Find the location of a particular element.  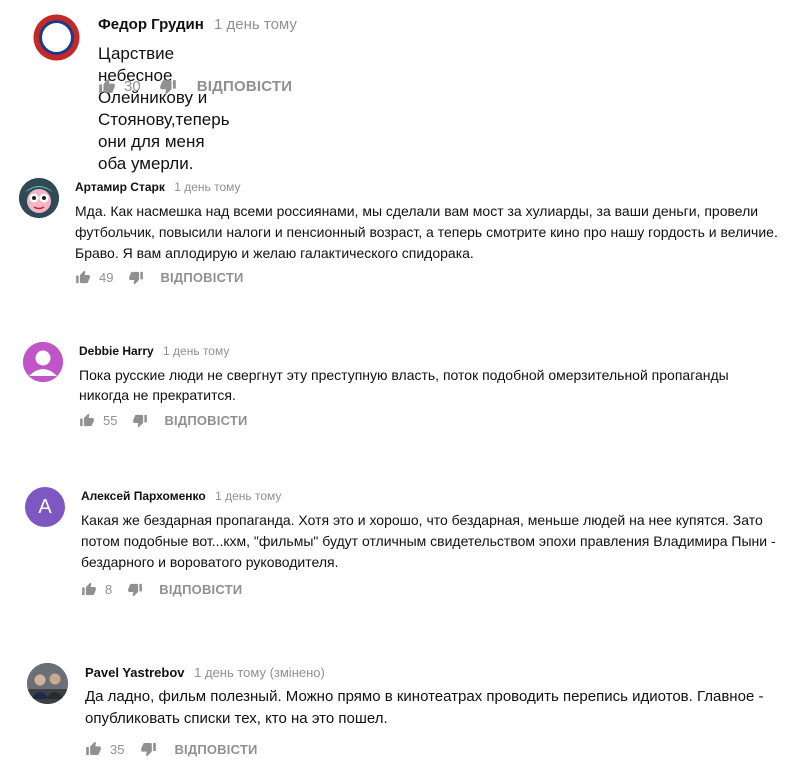

comment-actions: 49 ВІДПОВІСТИ is located at coordinates (159, 277).